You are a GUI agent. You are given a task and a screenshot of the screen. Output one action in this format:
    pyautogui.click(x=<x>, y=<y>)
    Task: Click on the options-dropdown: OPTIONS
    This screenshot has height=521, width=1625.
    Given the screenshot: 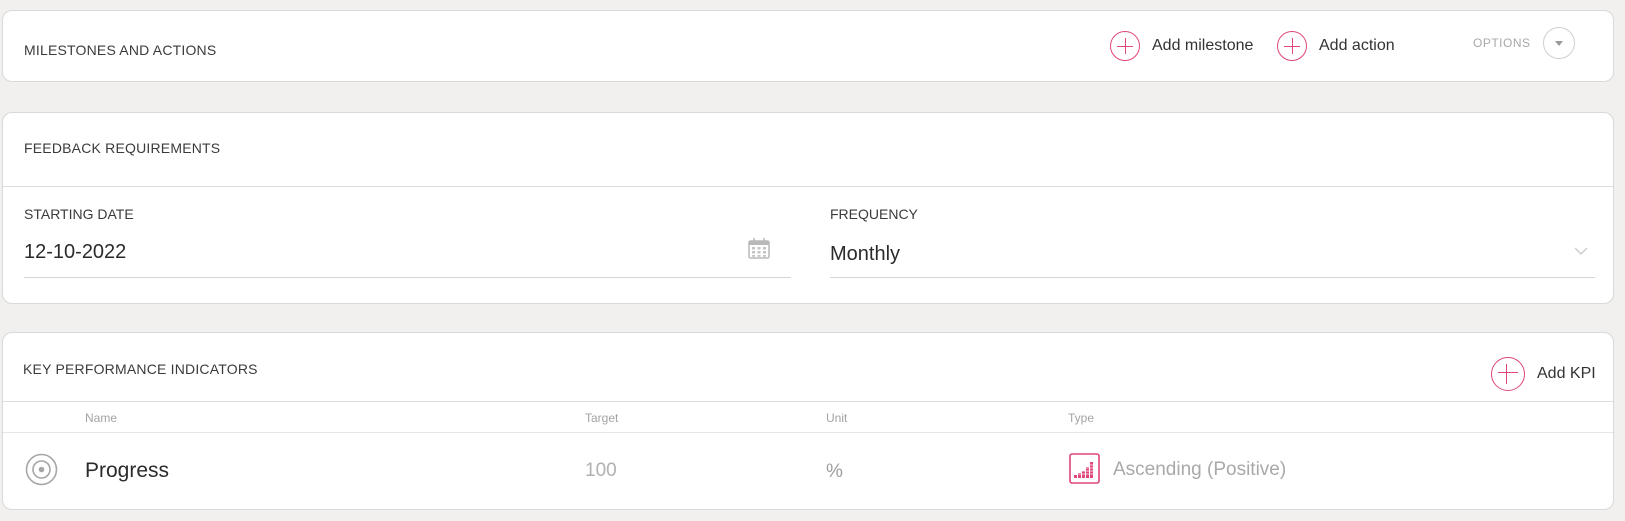 What is the action you would take?
    pyautogui.click(x=1524, y=43)
    